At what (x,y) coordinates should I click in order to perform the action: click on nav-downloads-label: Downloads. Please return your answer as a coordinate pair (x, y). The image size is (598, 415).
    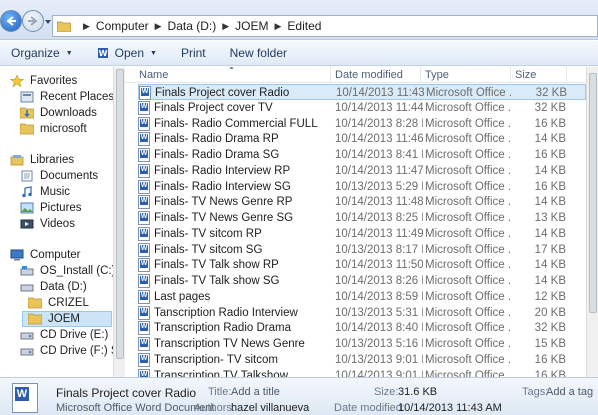
    Looking at the image, I should click on (68, 113).